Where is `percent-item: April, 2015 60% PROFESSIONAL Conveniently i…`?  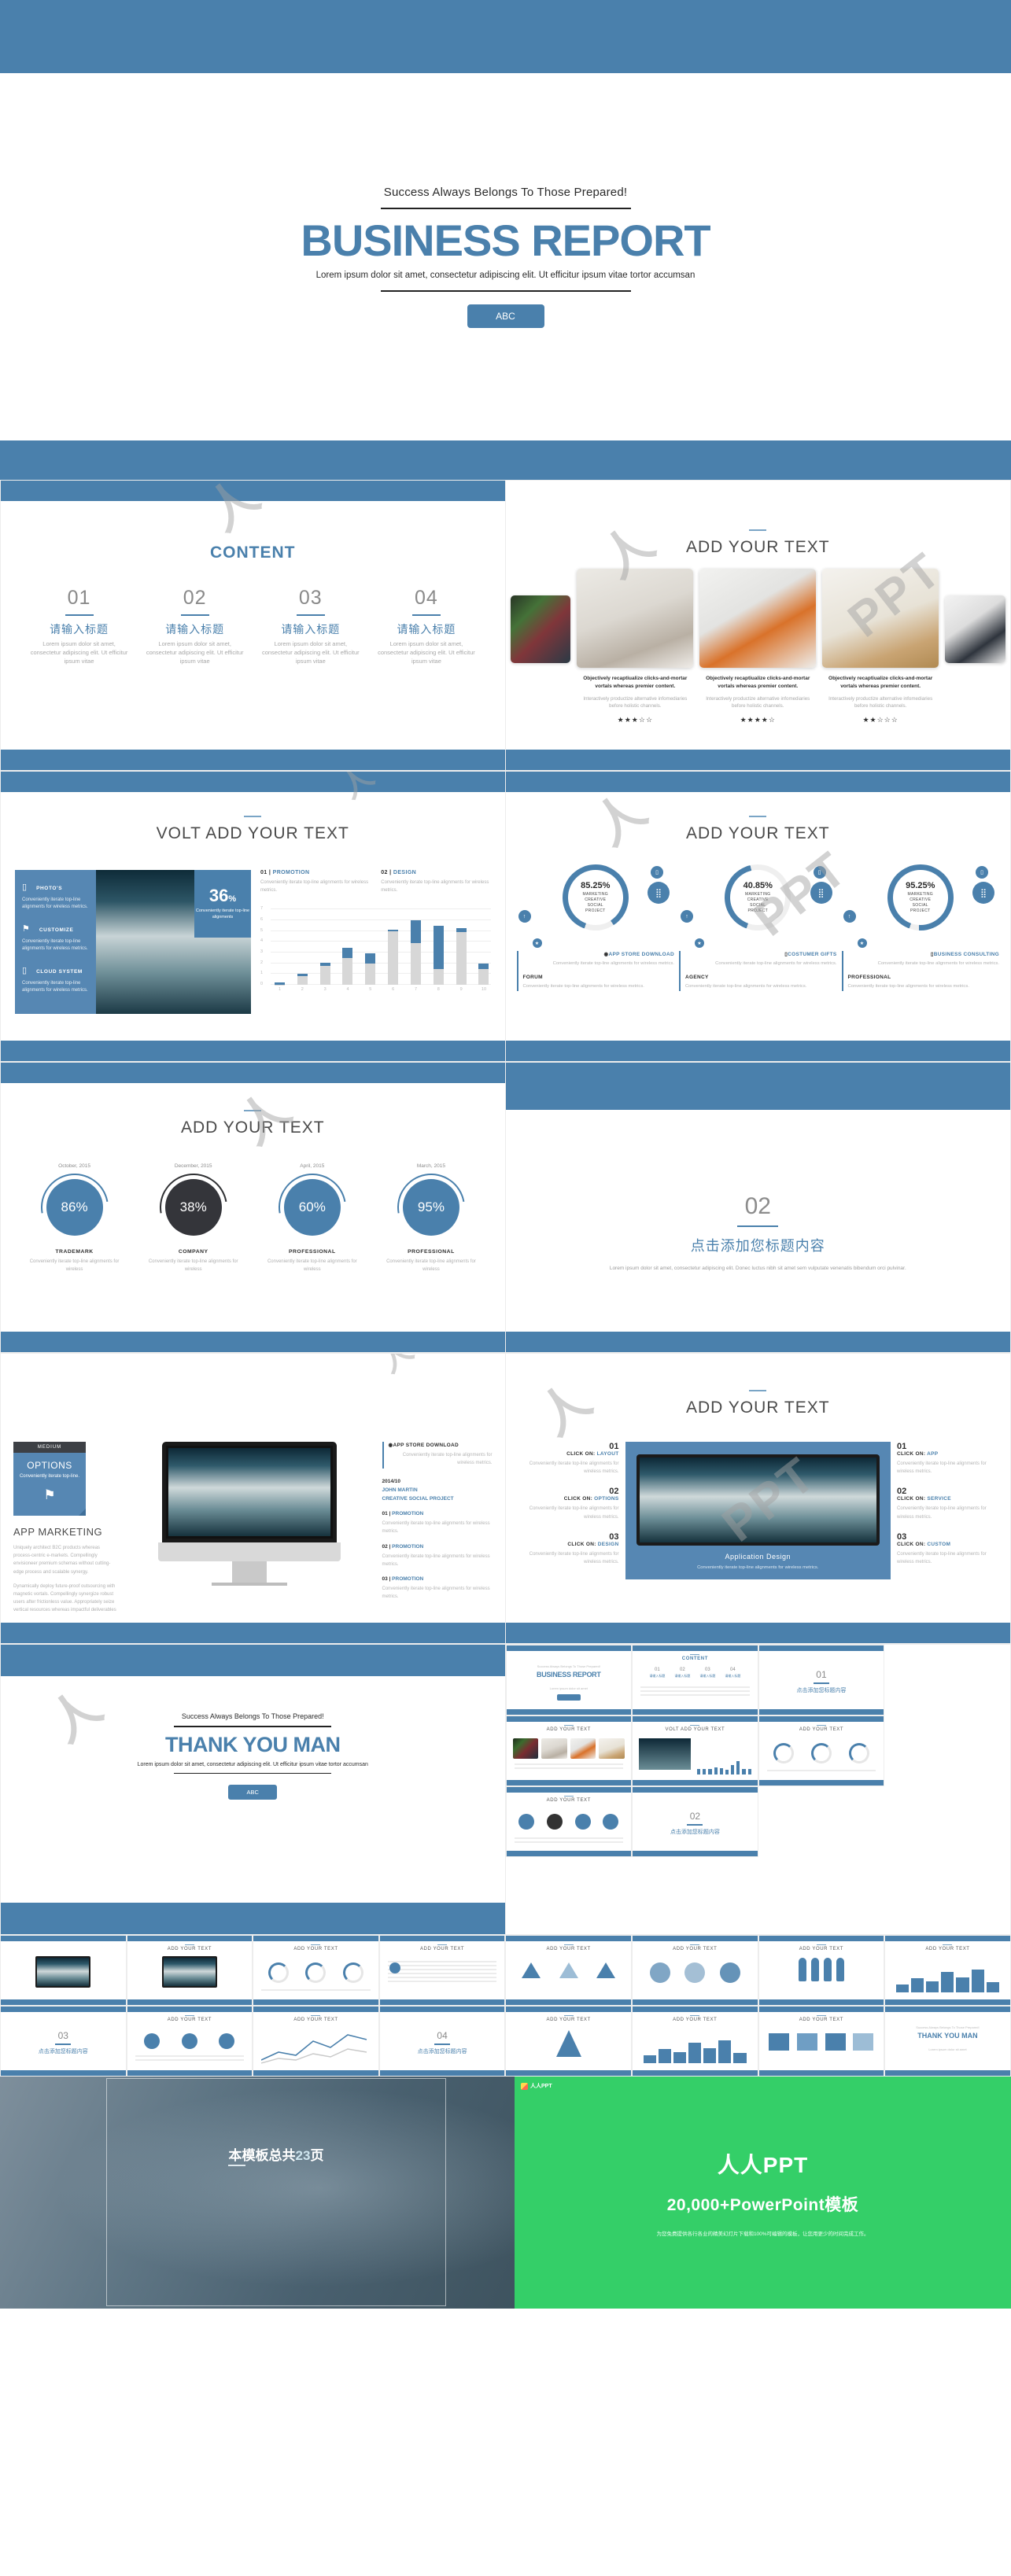 percent-item: April, 2015 60% PROFESSIONAL Conveniently i… is located at coordinates (312, 1218).